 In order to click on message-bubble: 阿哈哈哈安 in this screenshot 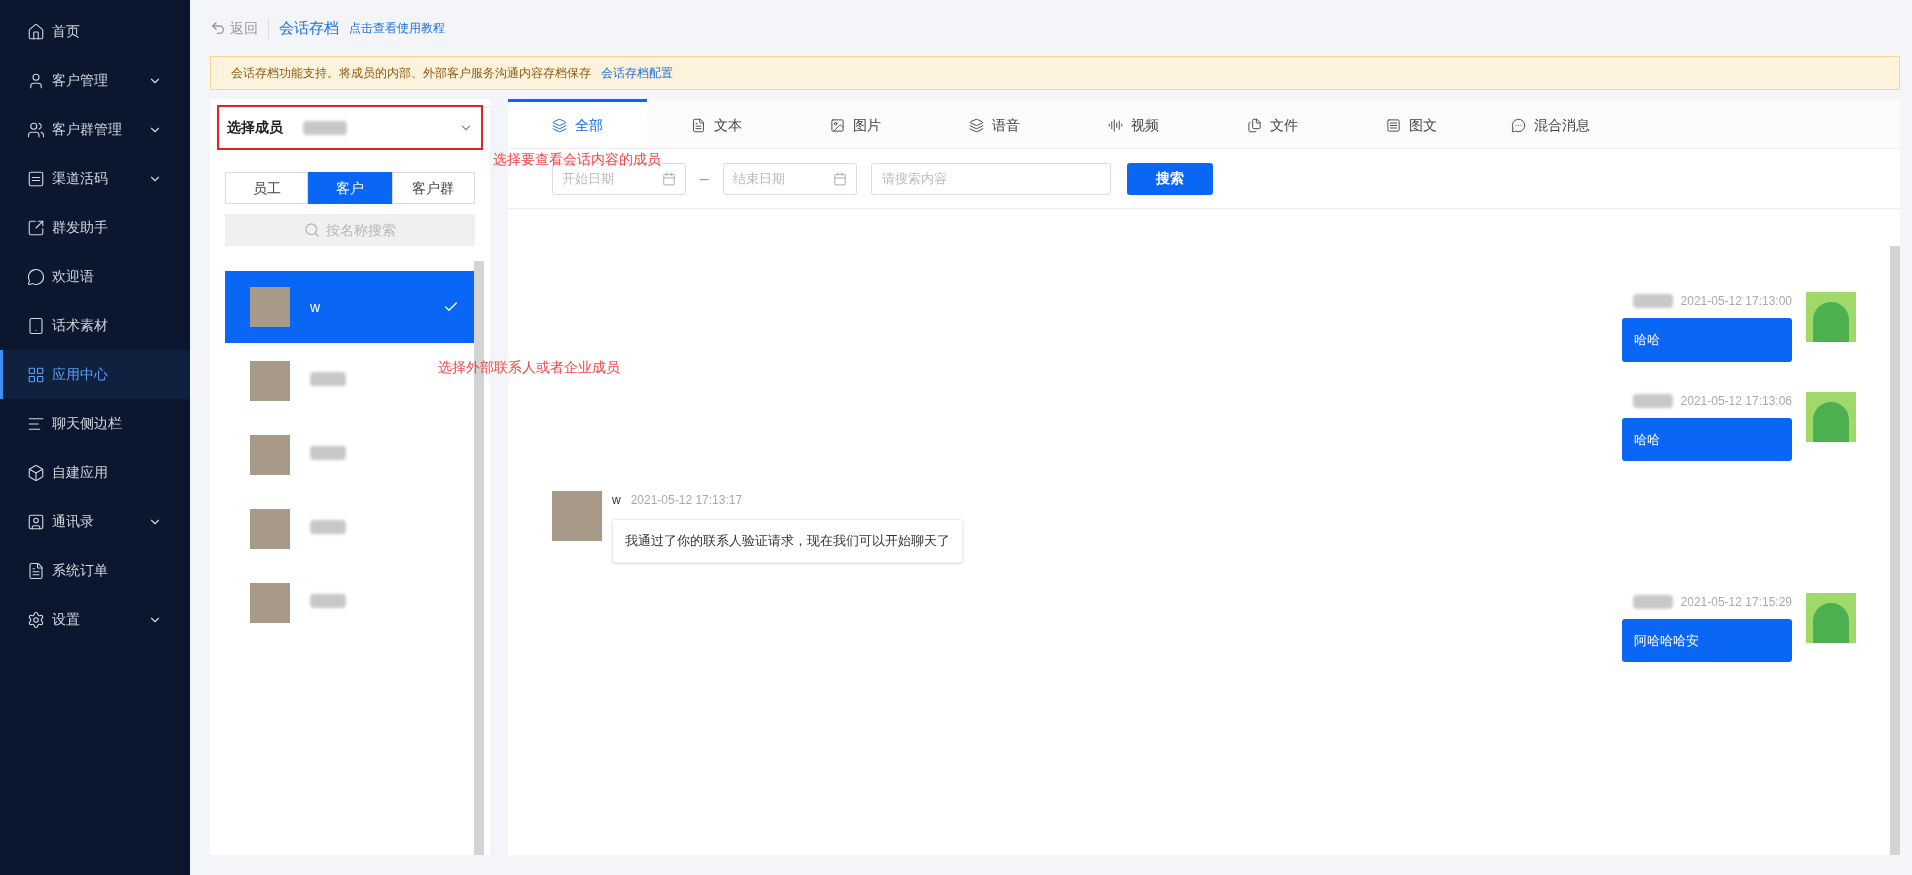, I will do `click(1707, 640)`.